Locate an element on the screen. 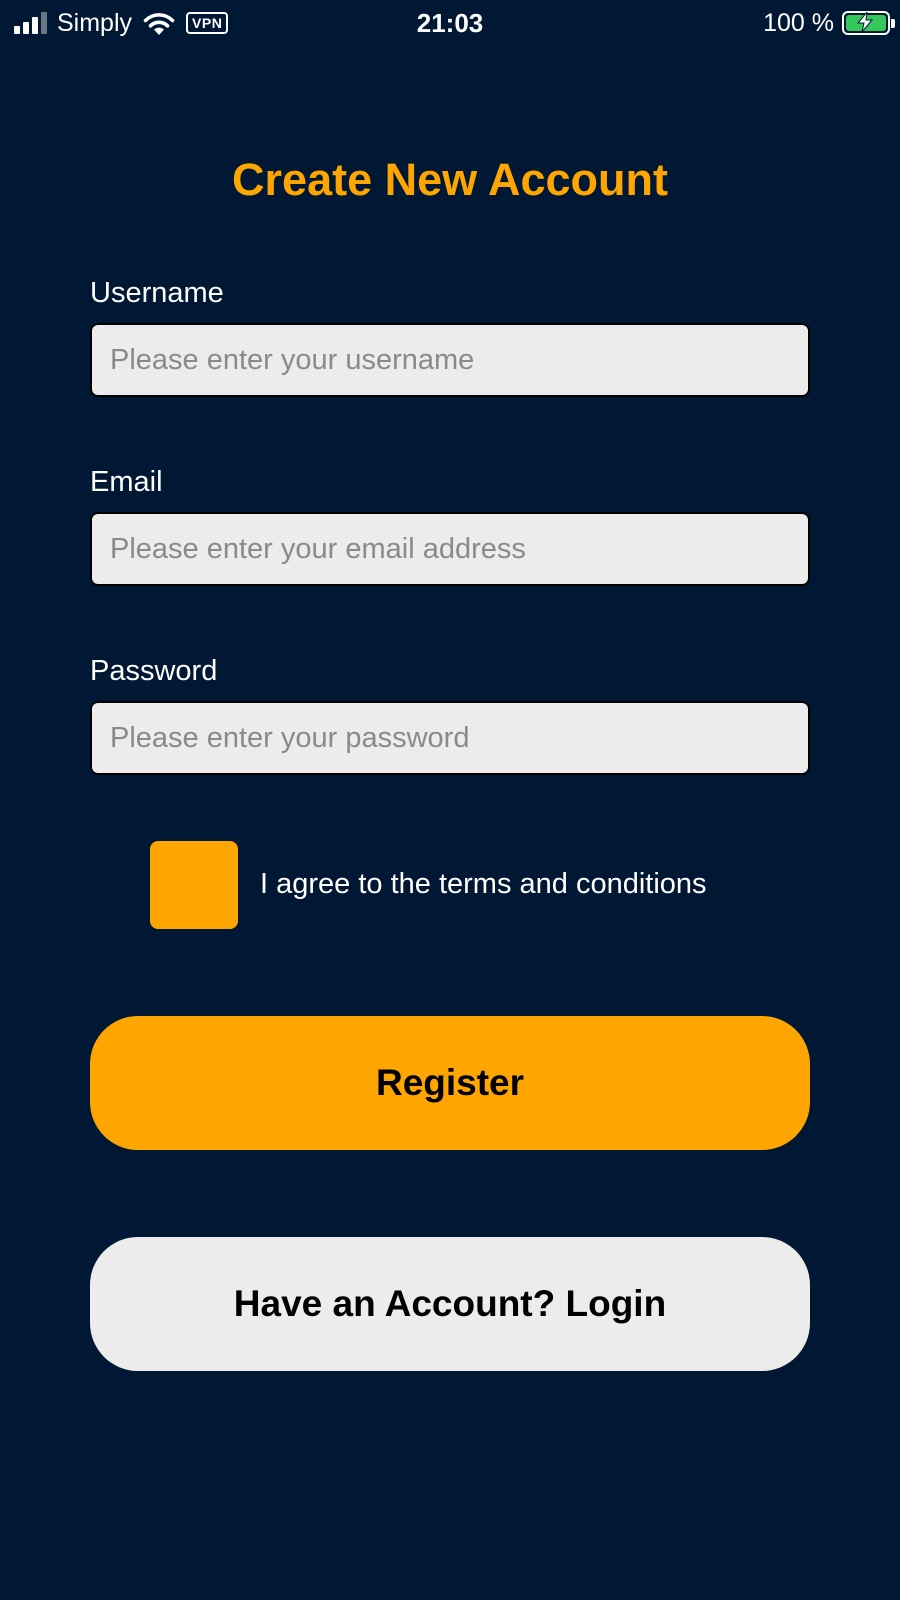 This screenshot has width=900, height=1600. terms-label: I agree to the terms and conditions is located at coordinates (483, 884).